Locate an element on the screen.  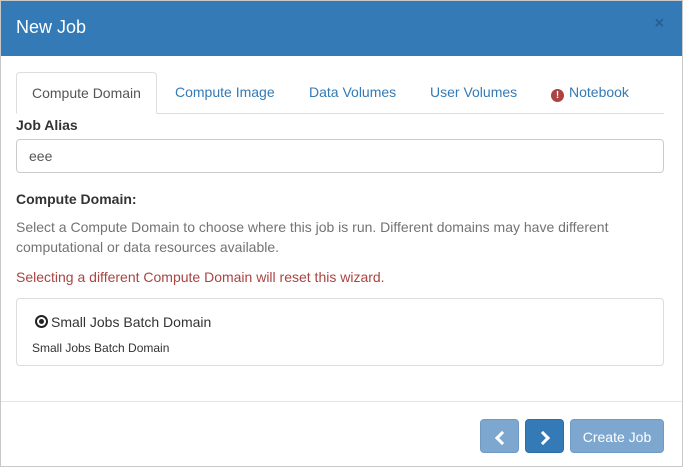
next-button is located at coordinates (544, 436).